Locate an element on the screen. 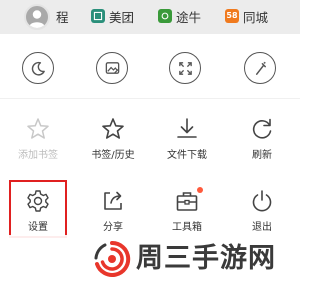  shortcut-label: 同城 is located at coordinates (256, 17).